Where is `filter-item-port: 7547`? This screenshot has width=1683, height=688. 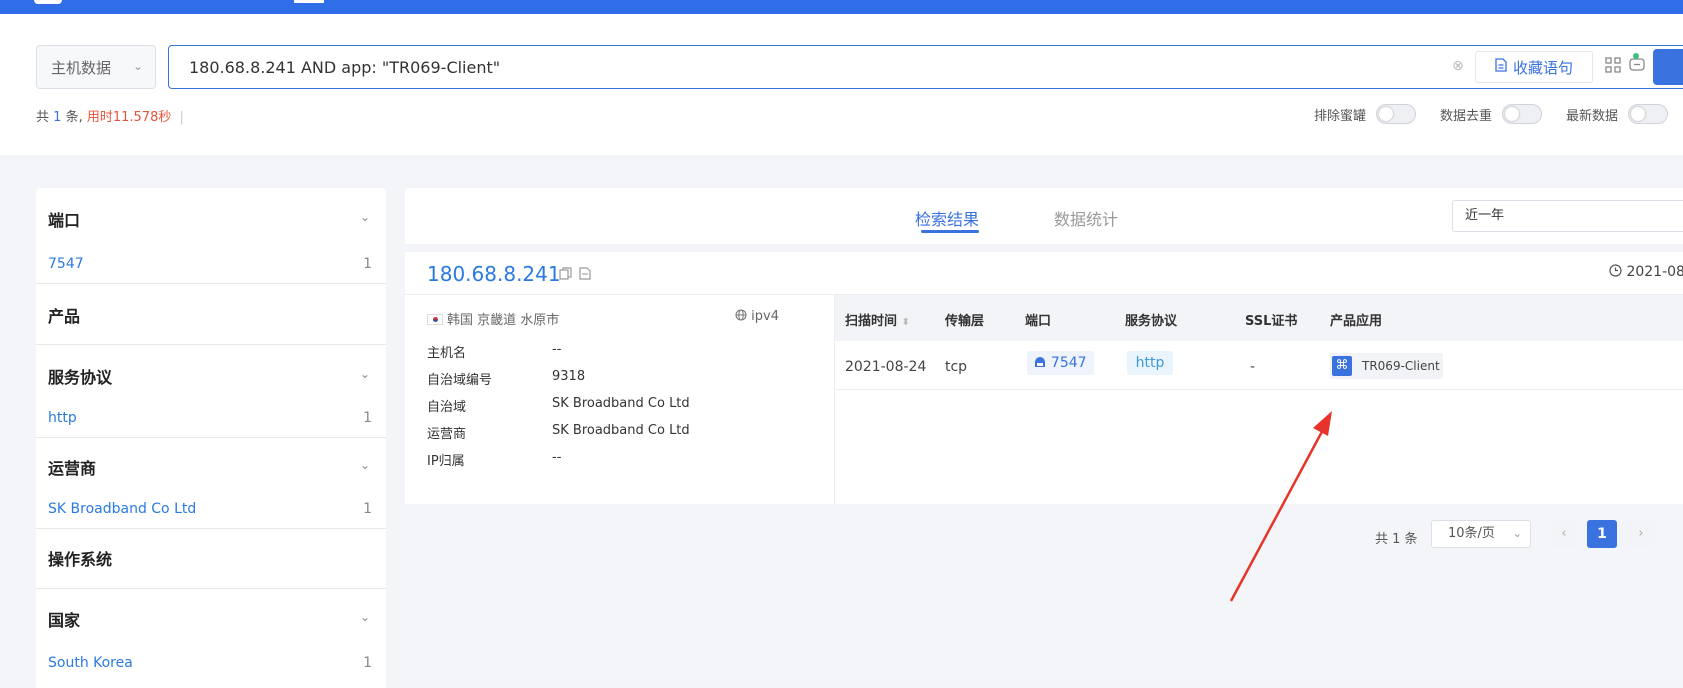 filter-item-port: 7547 is located at coordinates (66, 264).